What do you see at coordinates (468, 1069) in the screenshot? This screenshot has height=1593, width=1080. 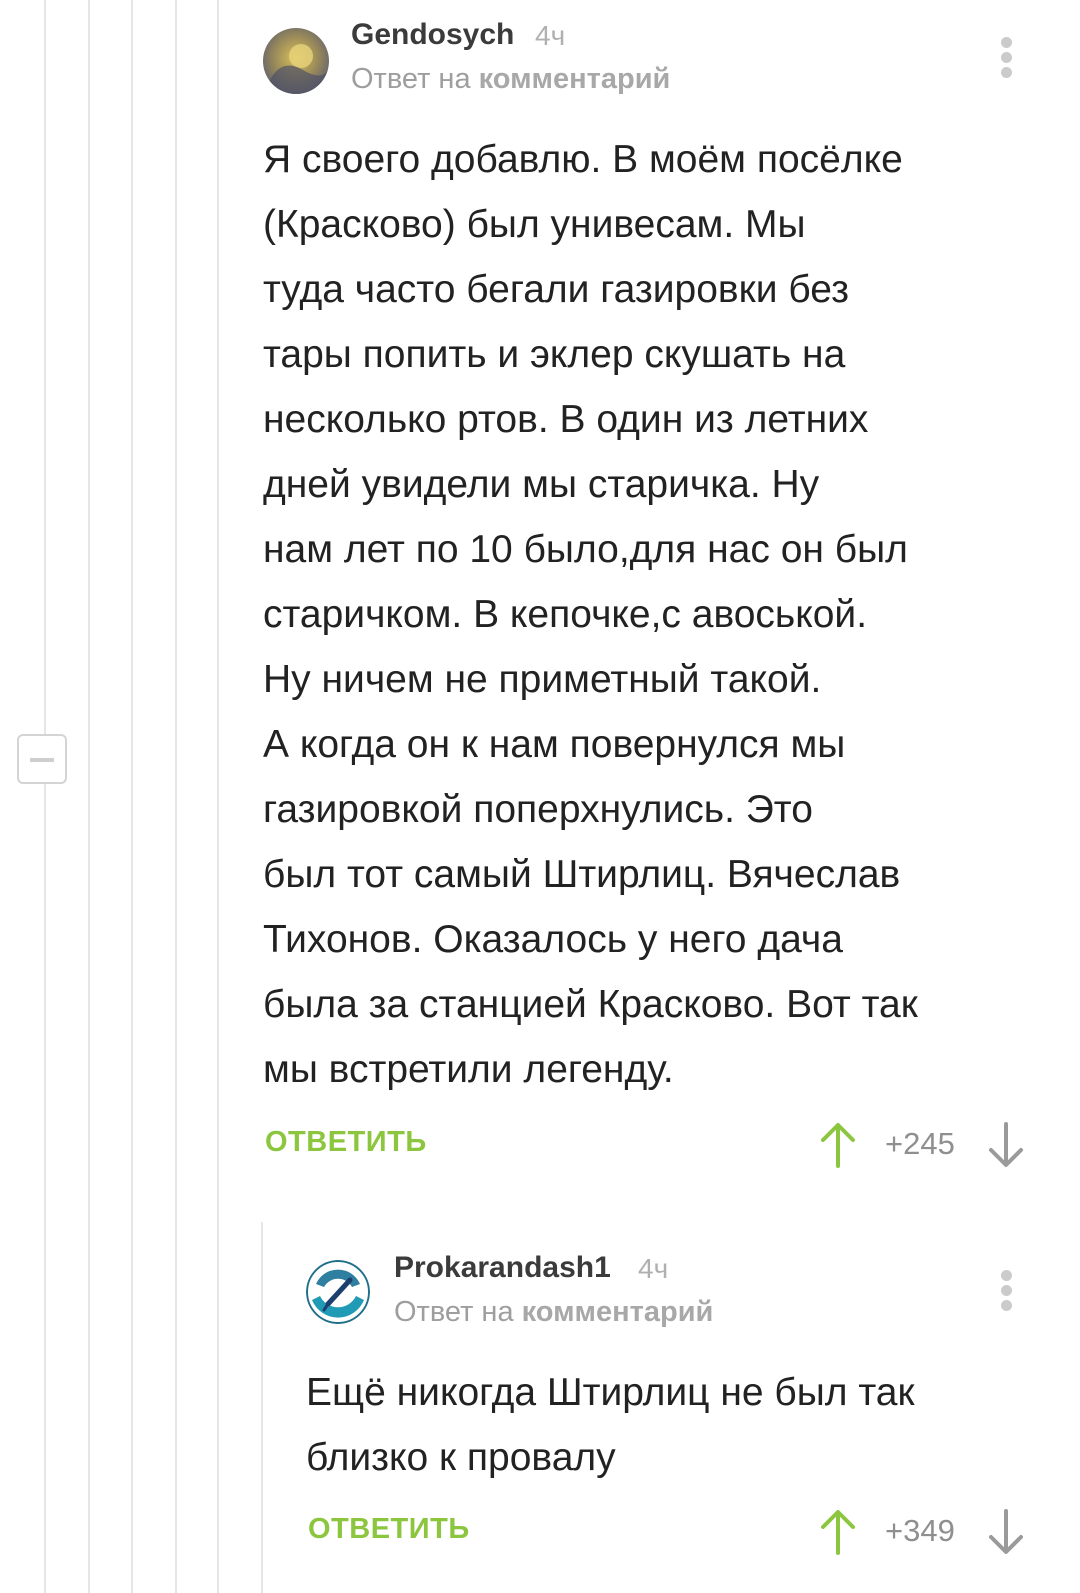 I see `comment-line: мы встретили легенду.` at bounding box center [468, 1069].